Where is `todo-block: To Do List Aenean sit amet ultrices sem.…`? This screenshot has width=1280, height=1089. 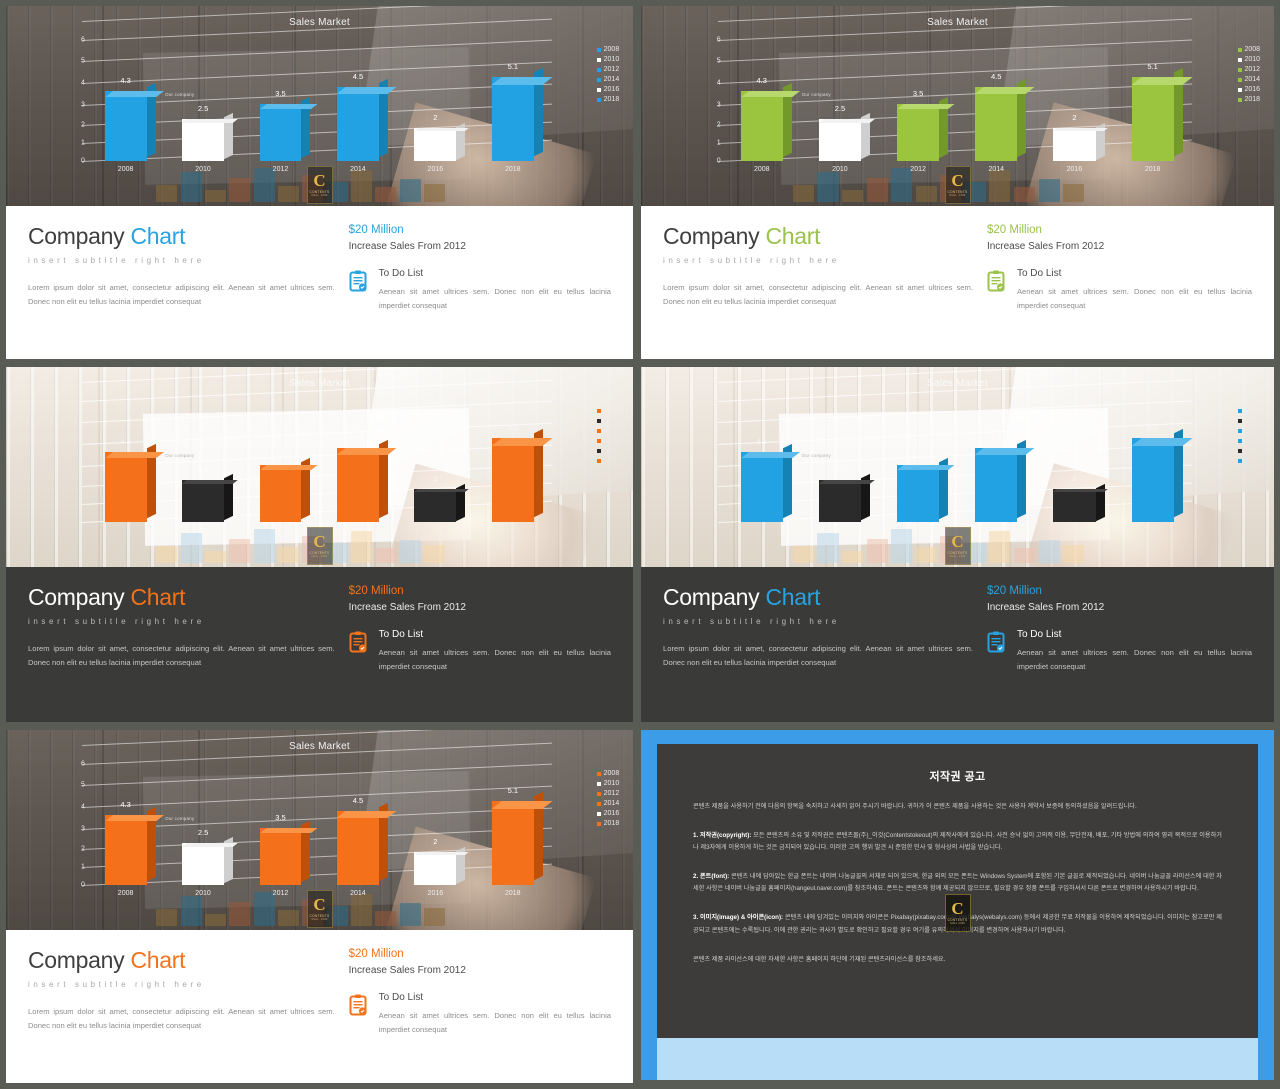
todo-block: To Do List Aenean sit amet ultrices sem.… is located at coordinates (480, 290).